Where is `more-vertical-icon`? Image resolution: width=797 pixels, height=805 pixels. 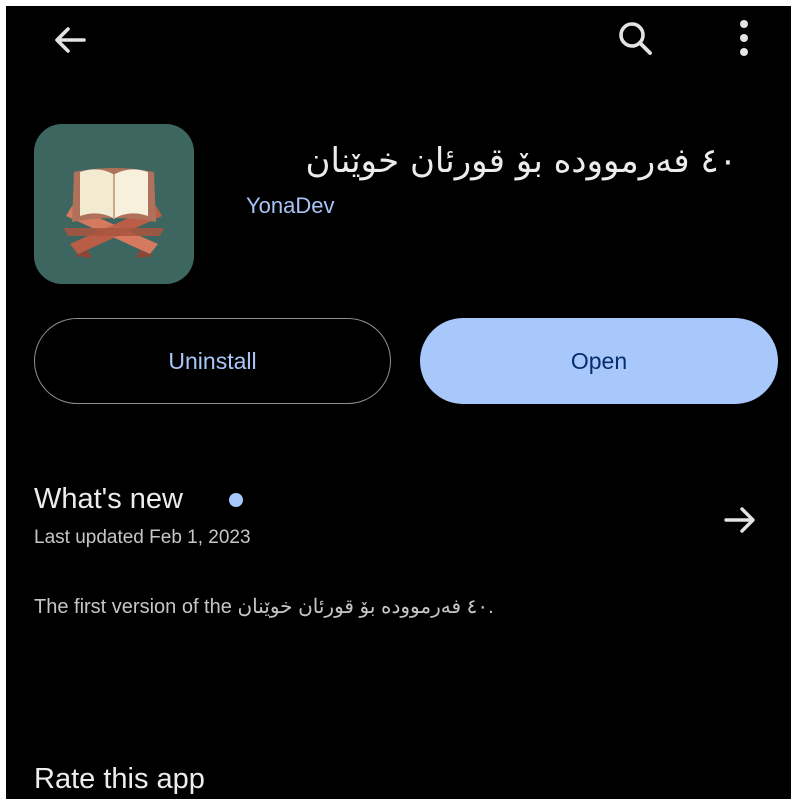
more-vertical-icon is located at coordinates (744, 38).